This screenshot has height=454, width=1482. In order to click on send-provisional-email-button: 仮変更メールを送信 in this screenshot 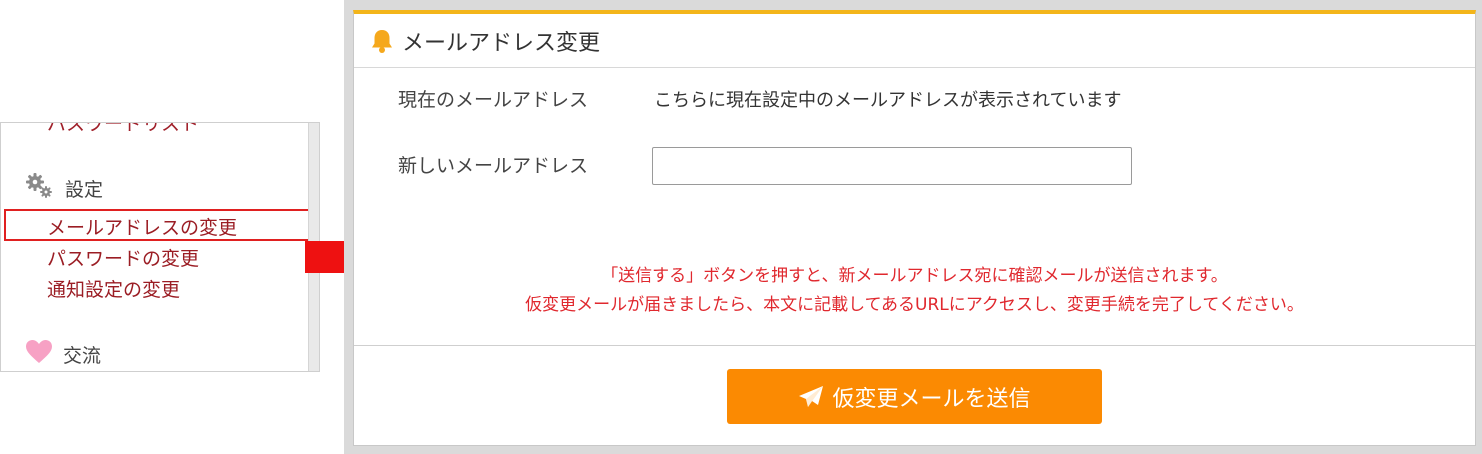, I will do `click(914, 396)`.